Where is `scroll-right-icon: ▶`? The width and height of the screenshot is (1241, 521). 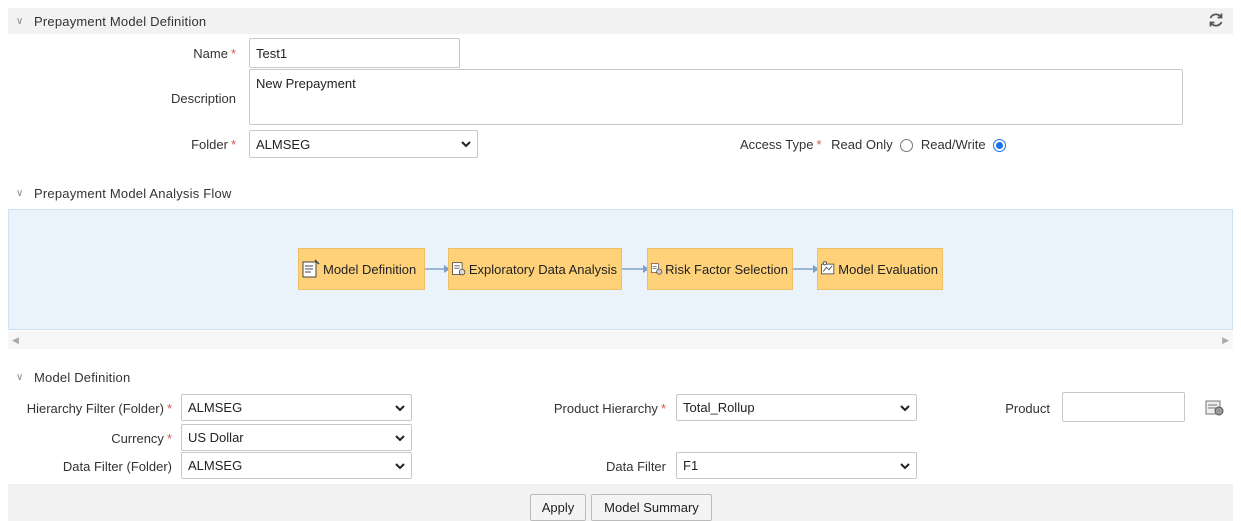 scroll-right-icon: ▶ is located at coordinates (1225, 340).